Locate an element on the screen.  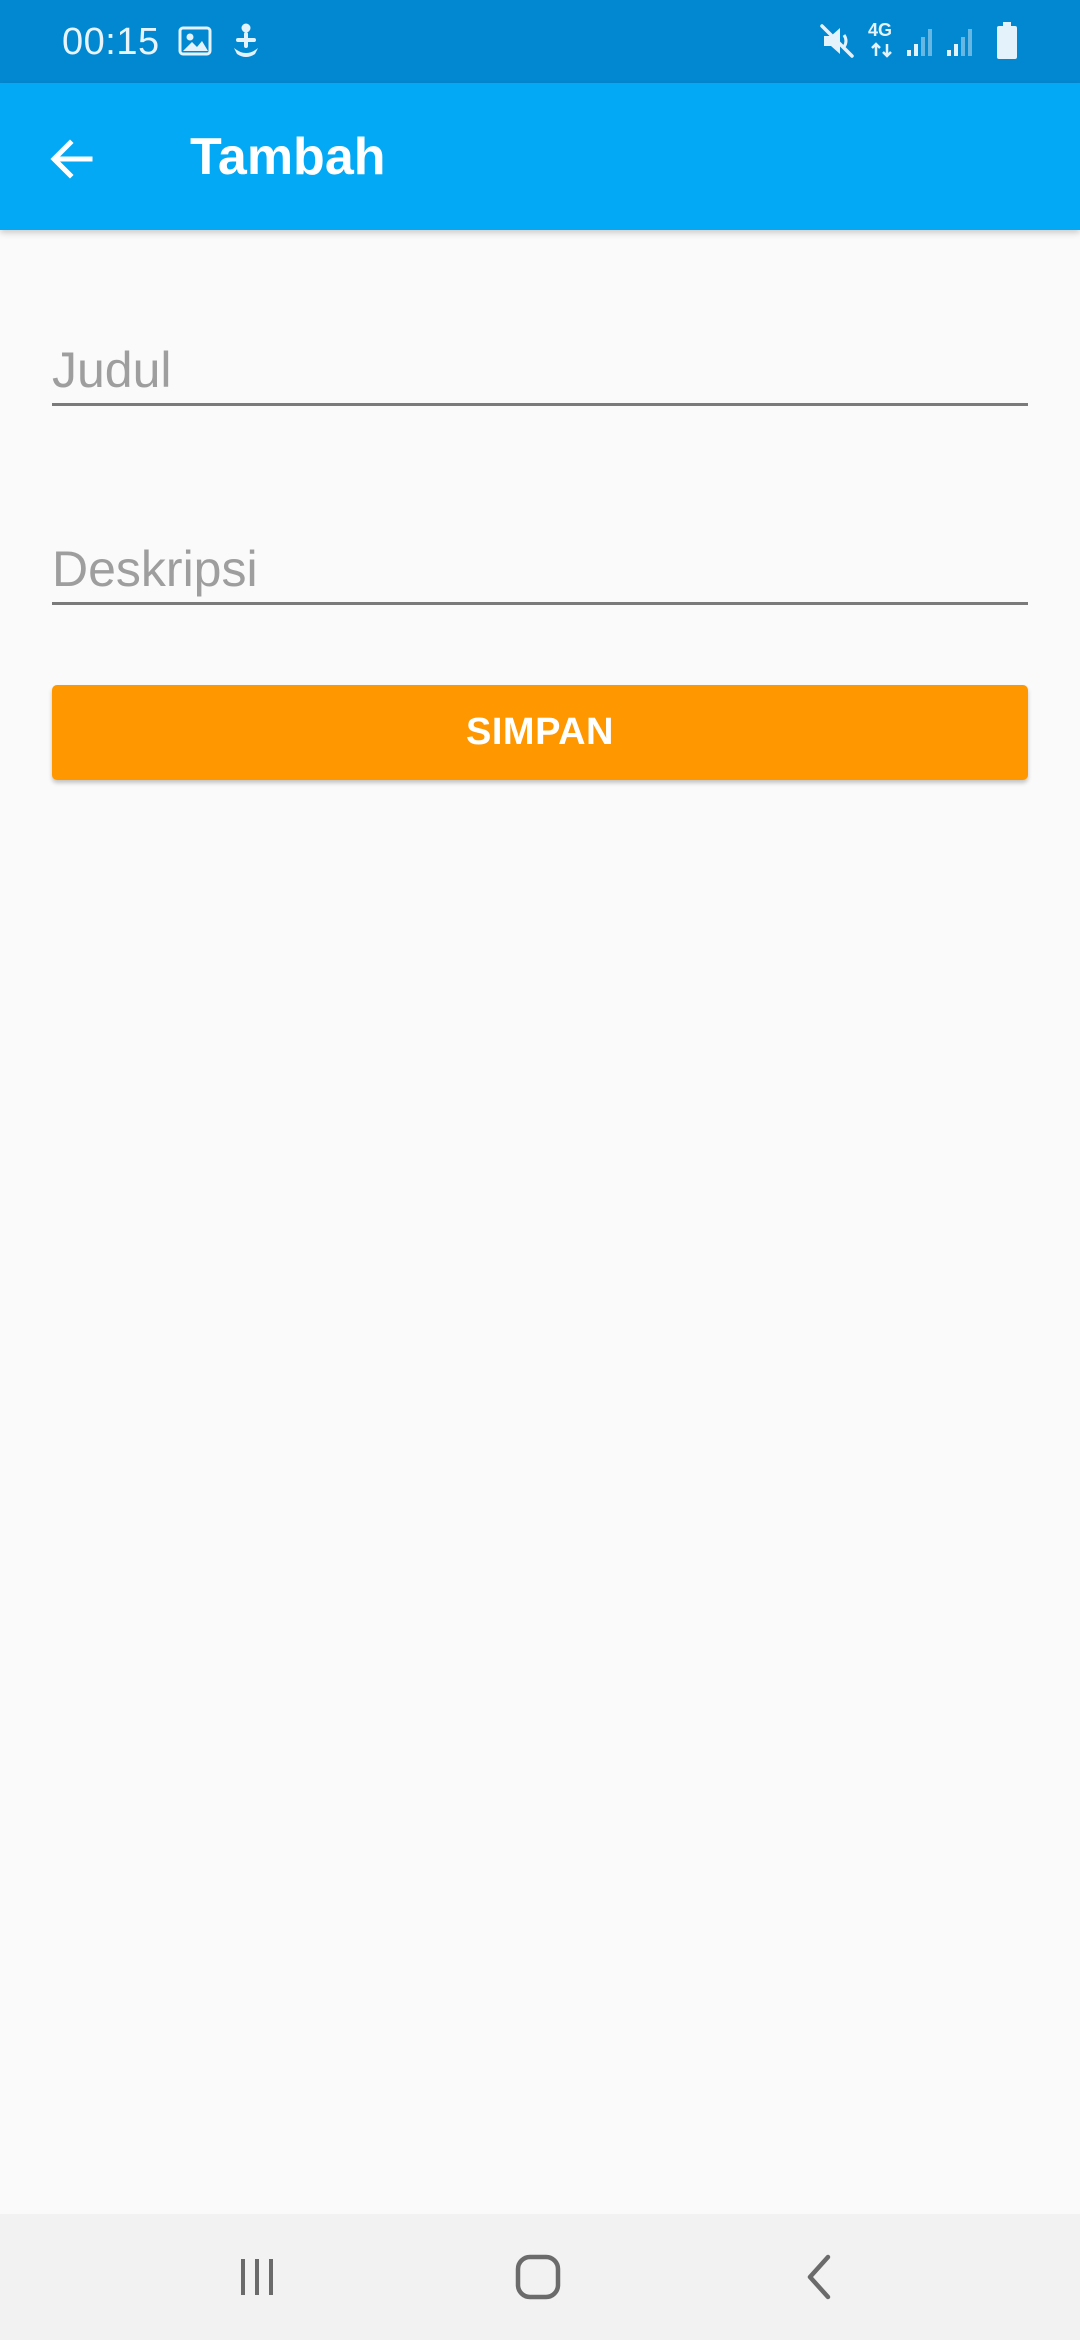
navigation-bar is located at coordinates (540, 2277).